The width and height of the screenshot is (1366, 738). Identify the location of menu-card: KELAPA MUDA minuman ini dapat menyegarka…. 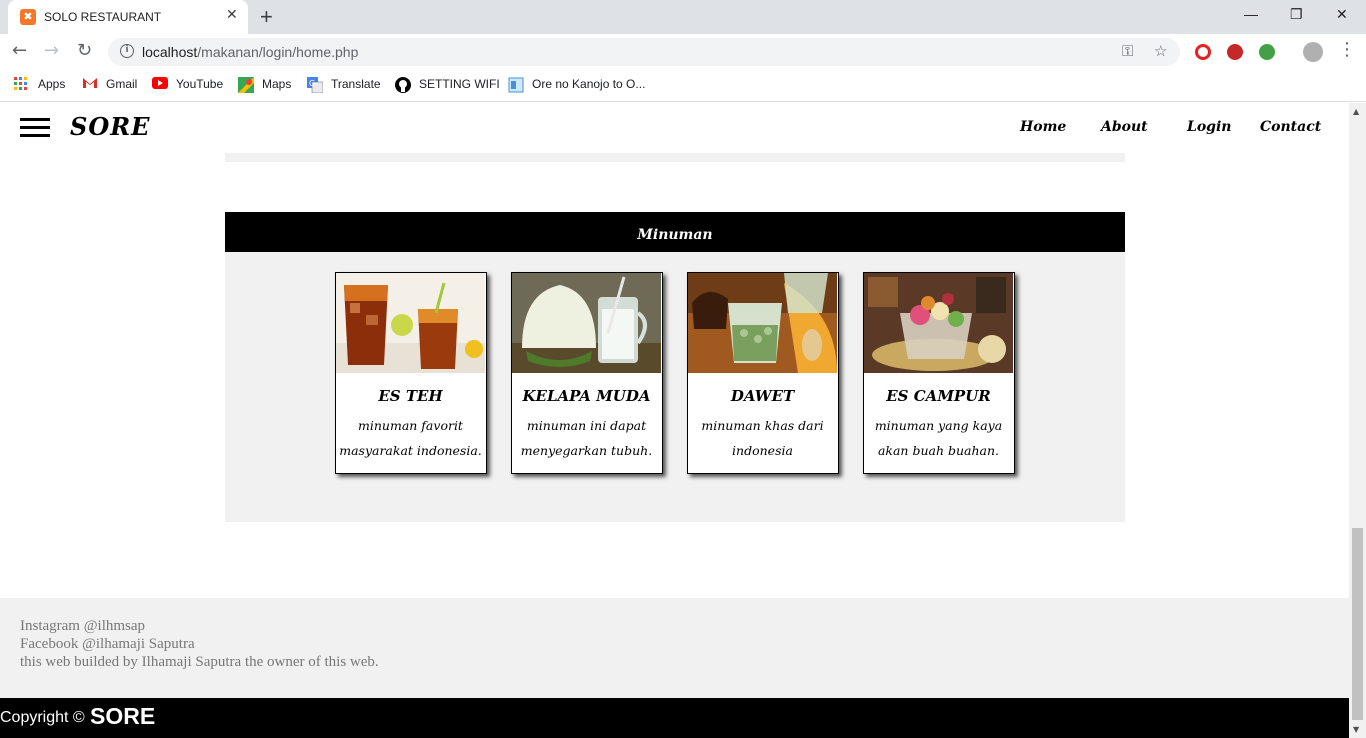
(587, 373).